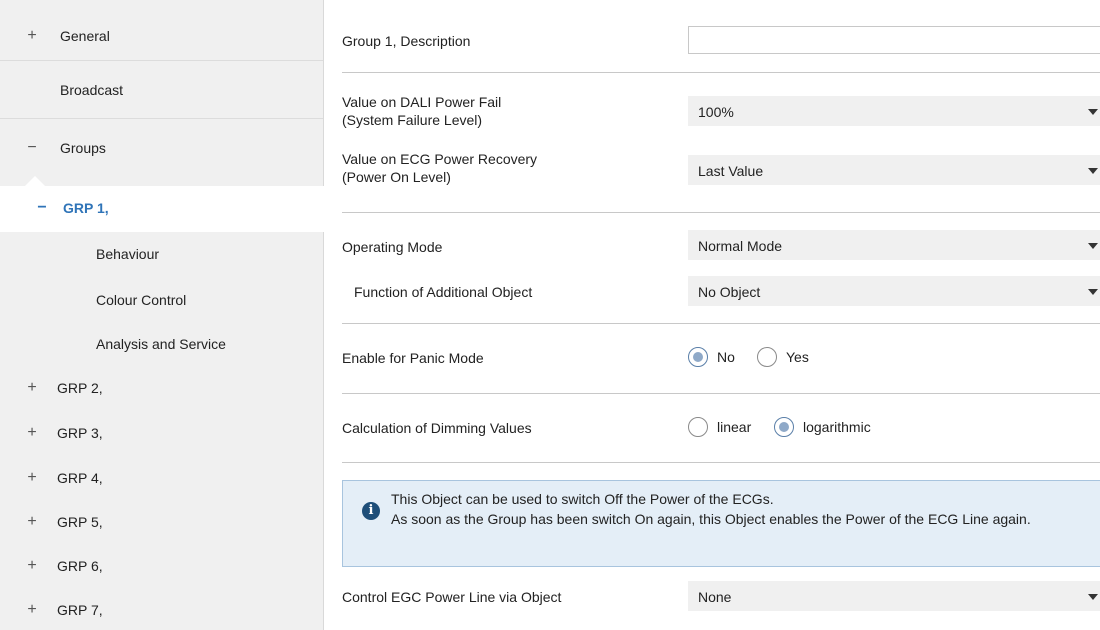 Image resolution: width=1100 pixels, height=630 pixels. I want to click on select-value: None, so click(715, 597).